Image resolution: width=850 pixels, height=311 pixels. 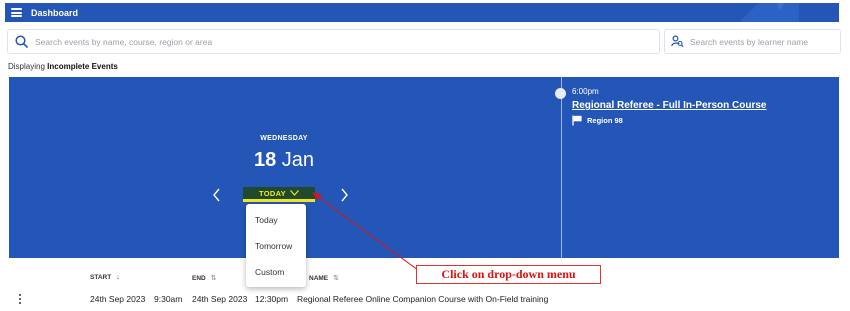 What do you see at coordinates (16, 12) in the screenshot?
I see `menu-icon` at bounding box center [16, 12].